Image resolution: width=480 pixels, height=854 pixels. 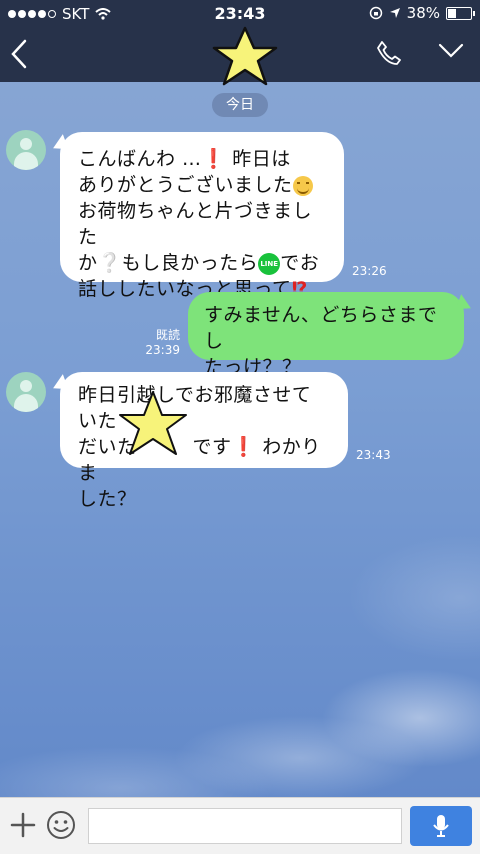 What do you see at coordinates (269, 263) in the screenshot?
I see `line-app-icon: LINE` at bounding box center [269, 263].